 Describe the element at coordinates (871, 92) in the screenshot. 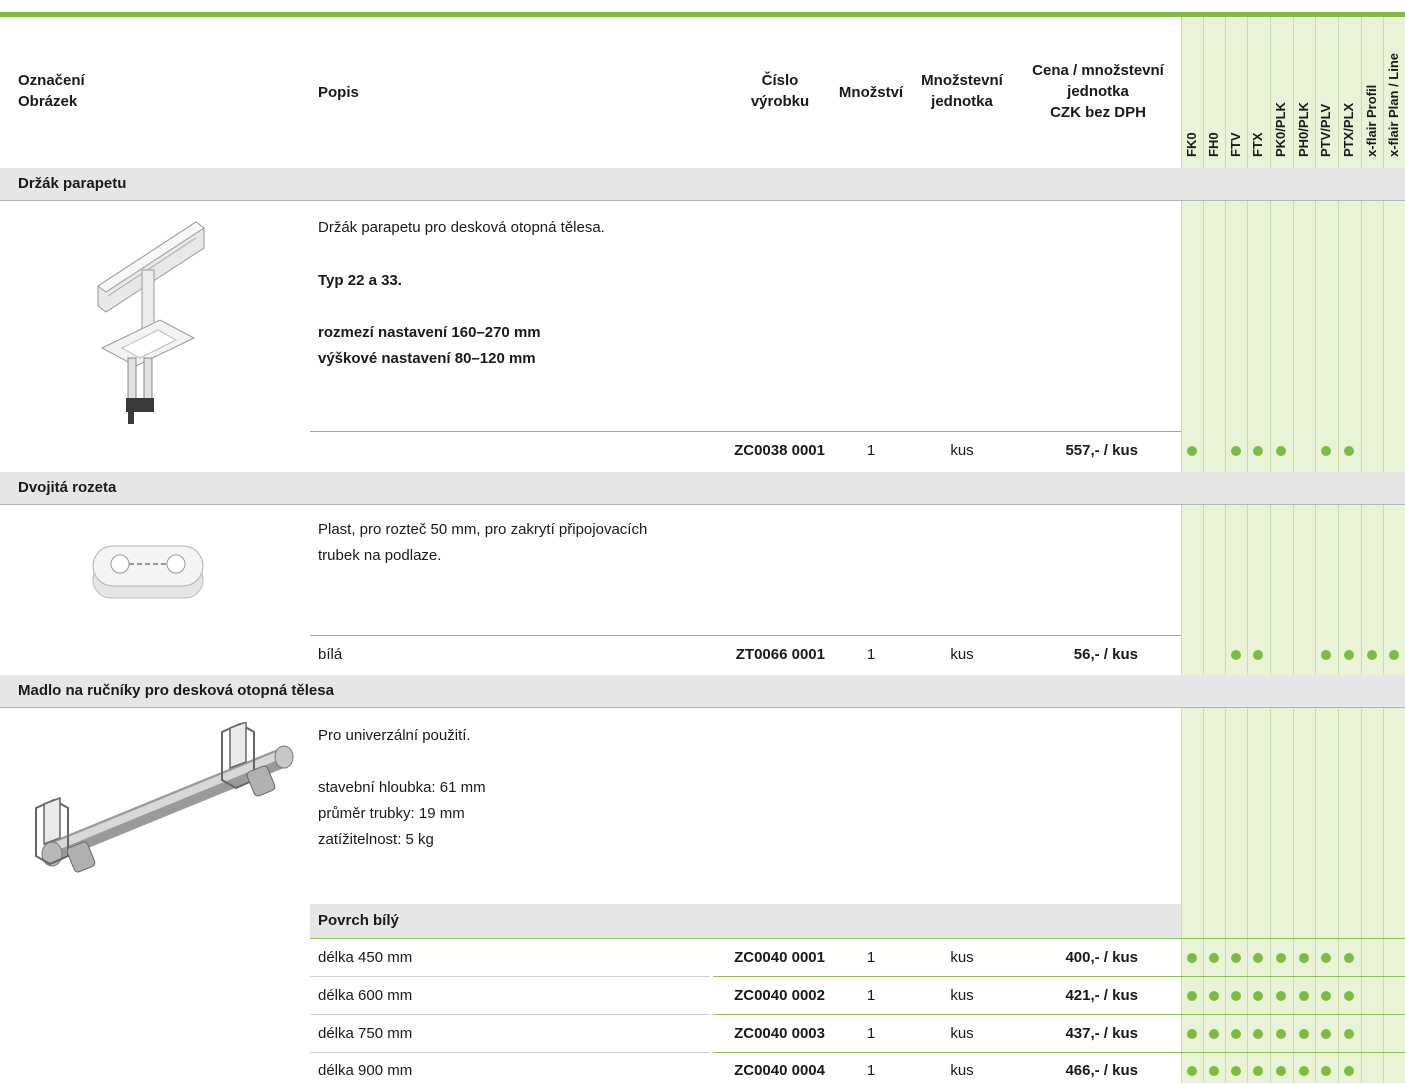

I see `header-mnozstvi: Množství` at that location.